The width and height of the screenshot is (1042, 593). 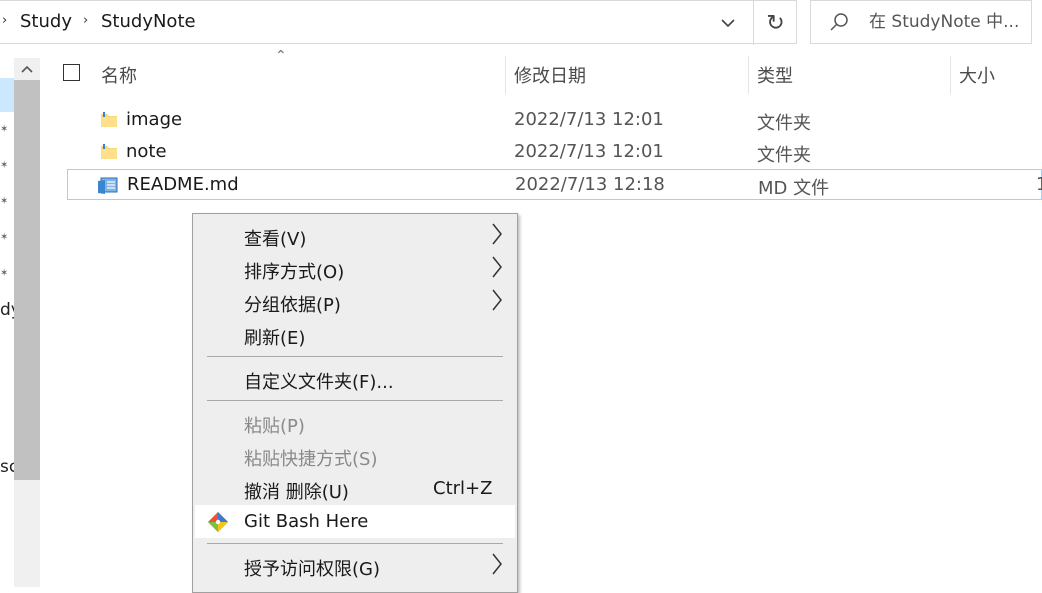 What do you see at coordinates (27, 69) in the screenshot?
I see `scroll-up-icon` at bounding box center [27, 69].